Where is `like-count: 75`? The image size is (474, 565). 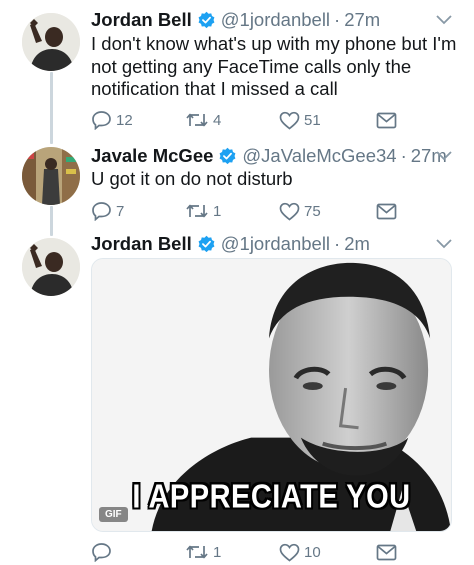 like-count: 75 is located at coordinates (312, 211).